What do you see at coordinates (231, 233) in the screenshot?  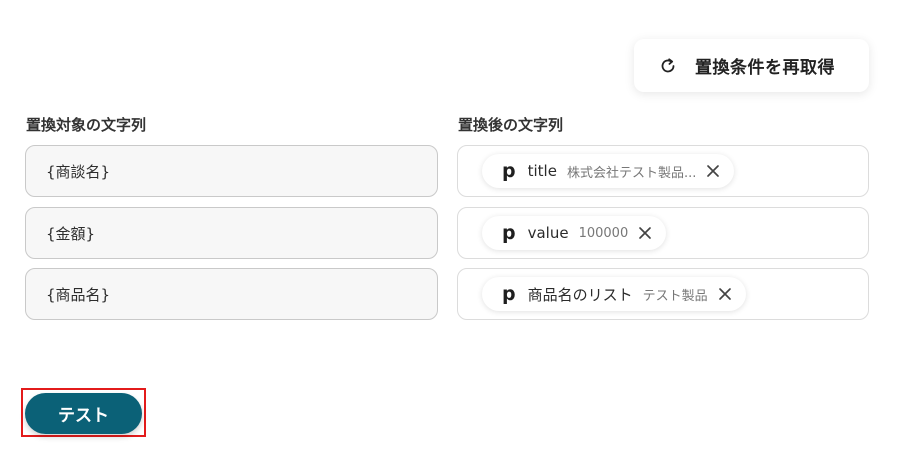 I see `source-field-2: {金額}` at bounding box center [231, 233].